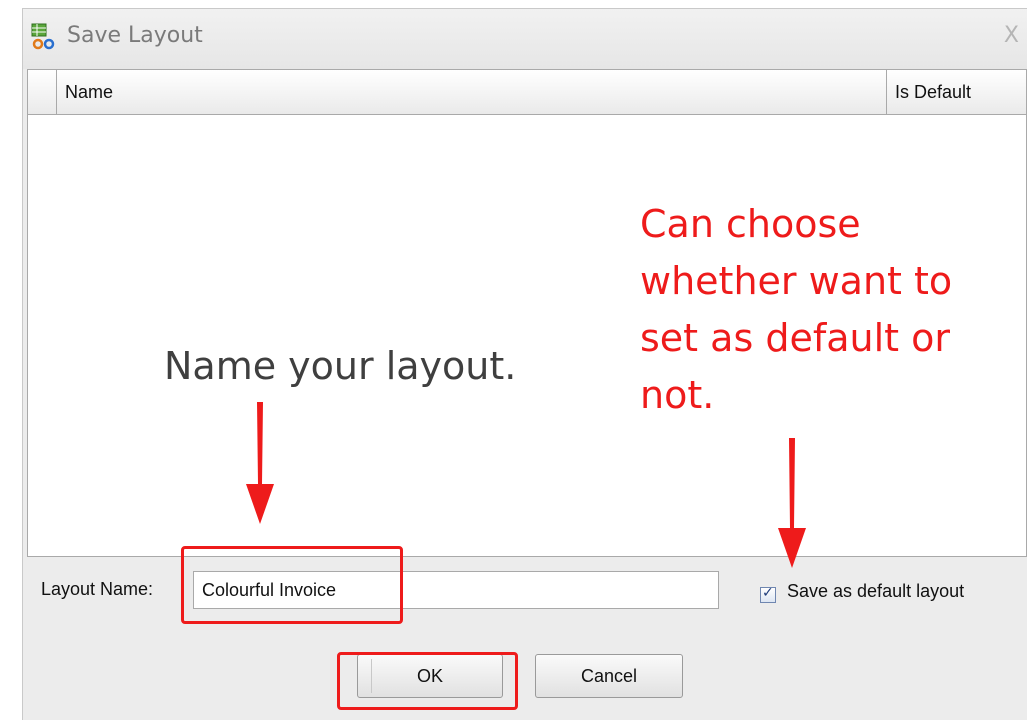 Image resolution: width=1027 pixels, height=720 pixels. Describe the element at coordinates (89, 92) in the screenshot. I see `column-header-name-label: Name` at that location.